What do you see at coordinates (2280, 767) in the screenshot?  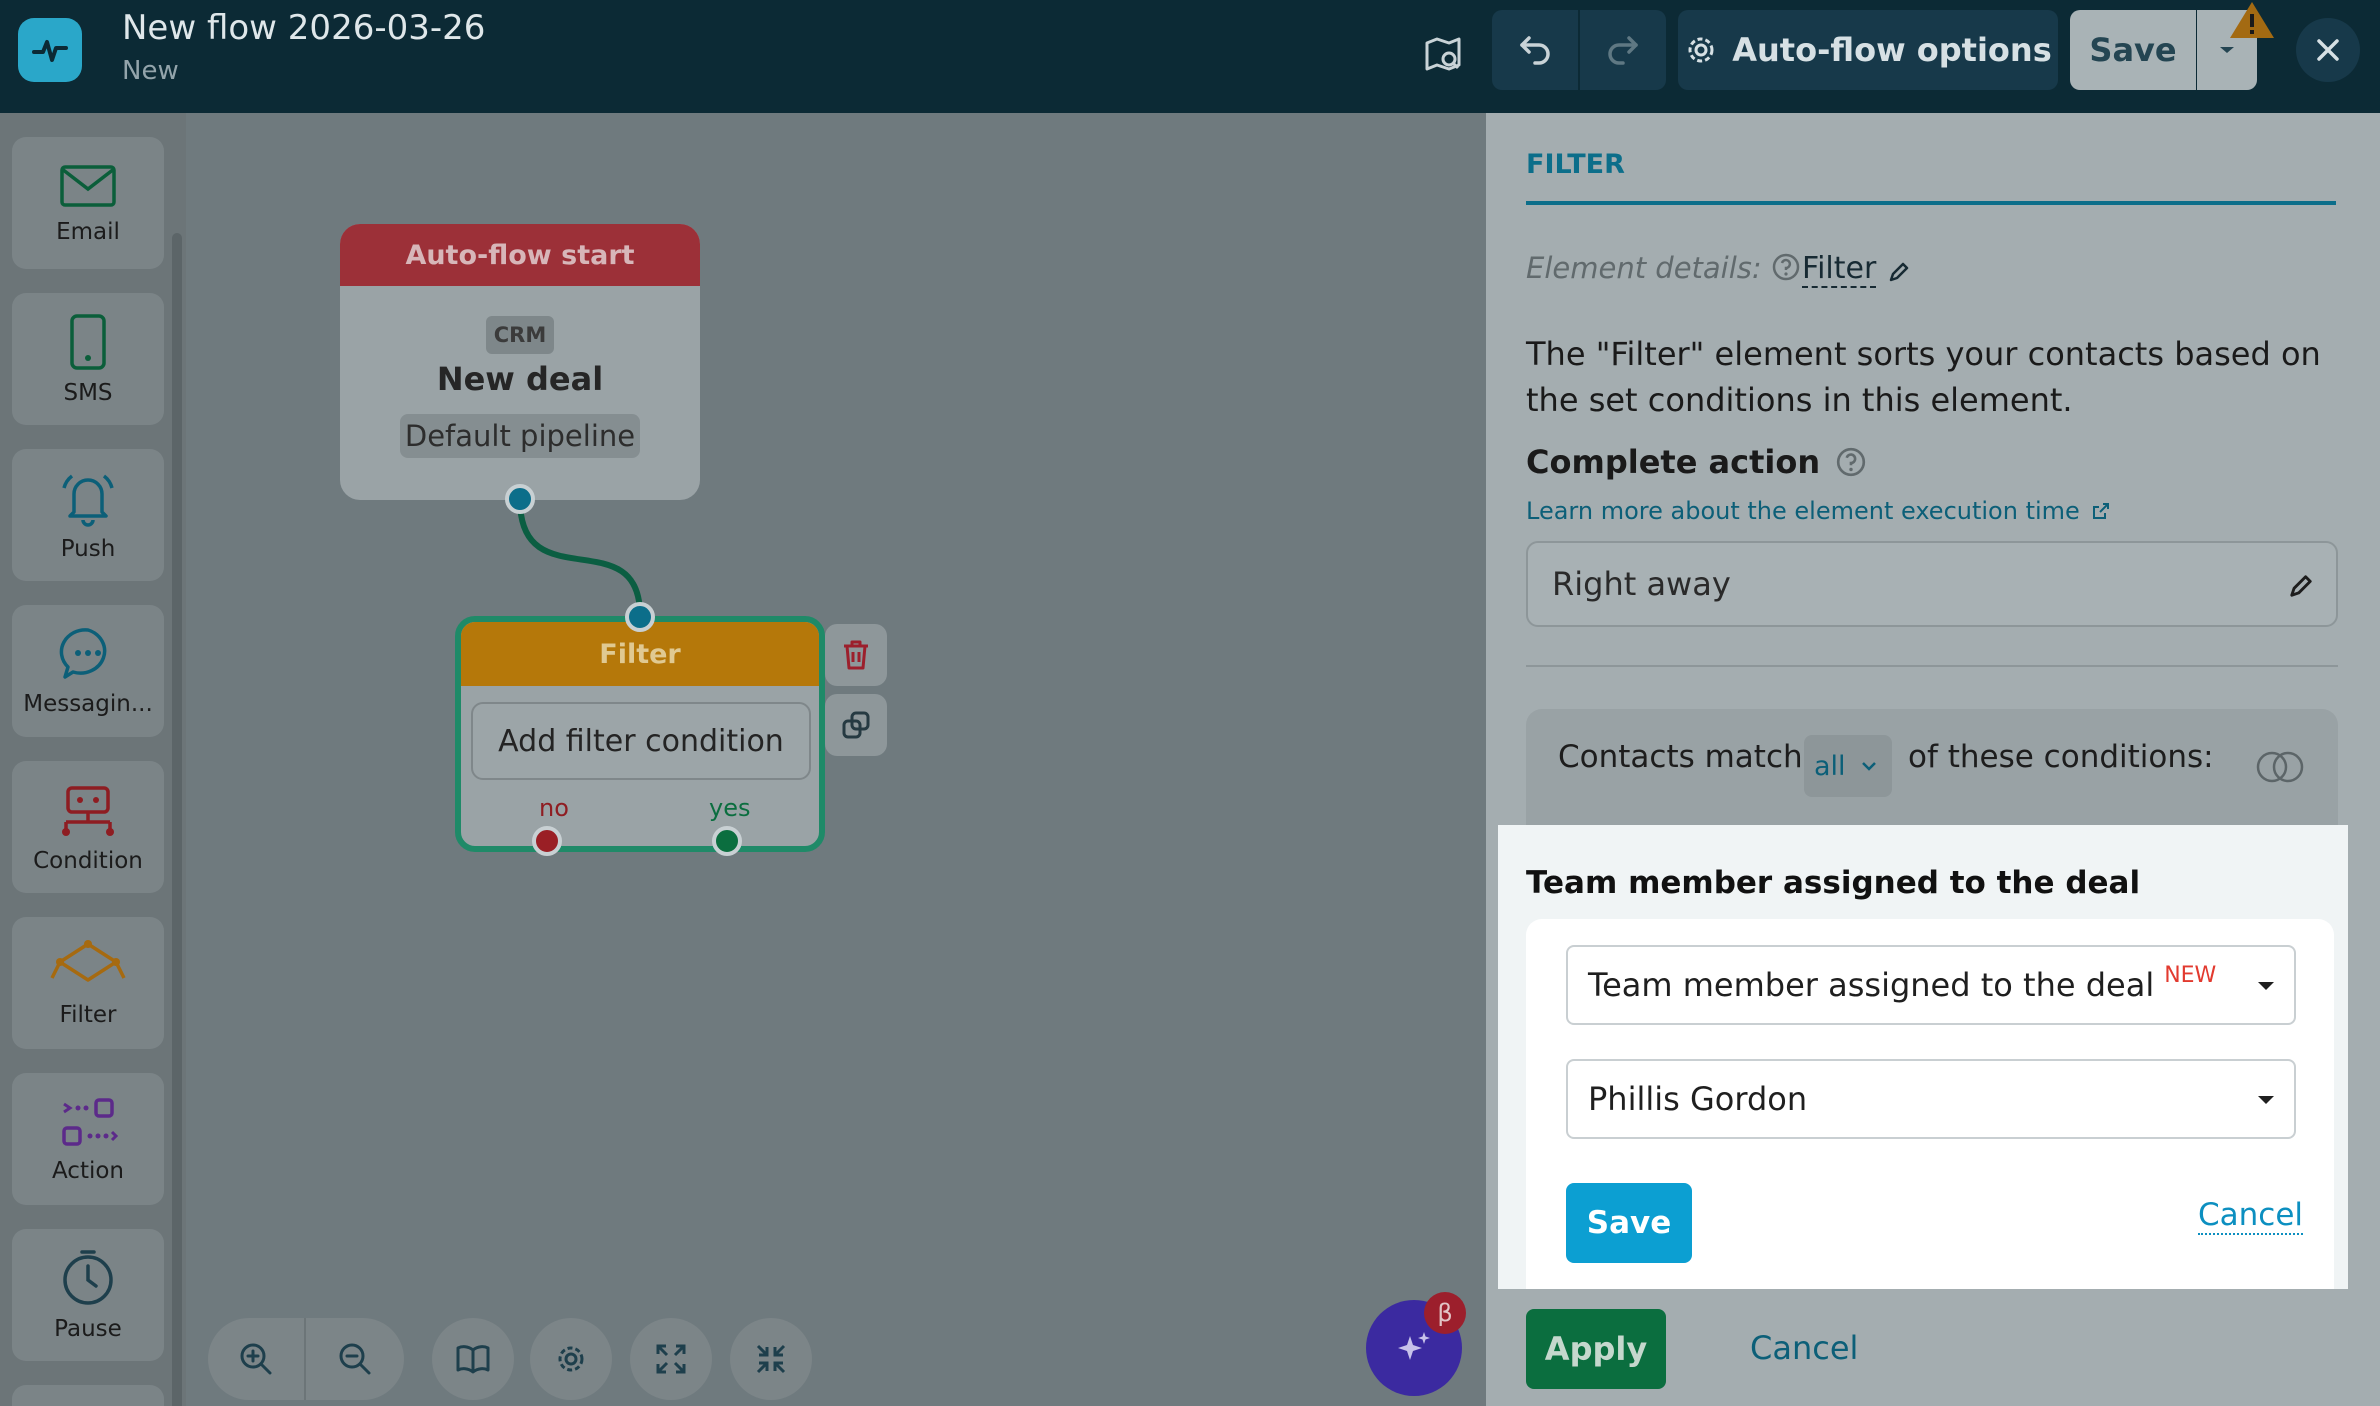 I see `intersect-circles-icon` at bounding box center [2280, 767].